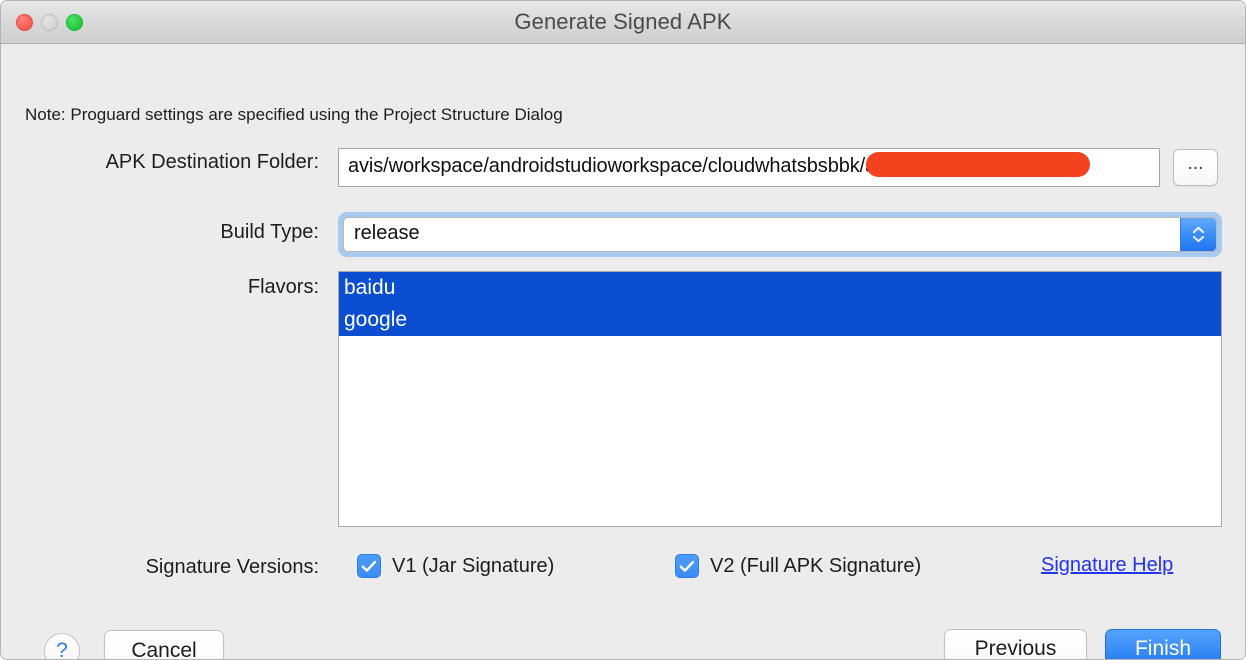  What do you see at coordinates (283, 287) in the screenshot?
I see `flavors-label: Flavors:` at bounding box center [283, 287].